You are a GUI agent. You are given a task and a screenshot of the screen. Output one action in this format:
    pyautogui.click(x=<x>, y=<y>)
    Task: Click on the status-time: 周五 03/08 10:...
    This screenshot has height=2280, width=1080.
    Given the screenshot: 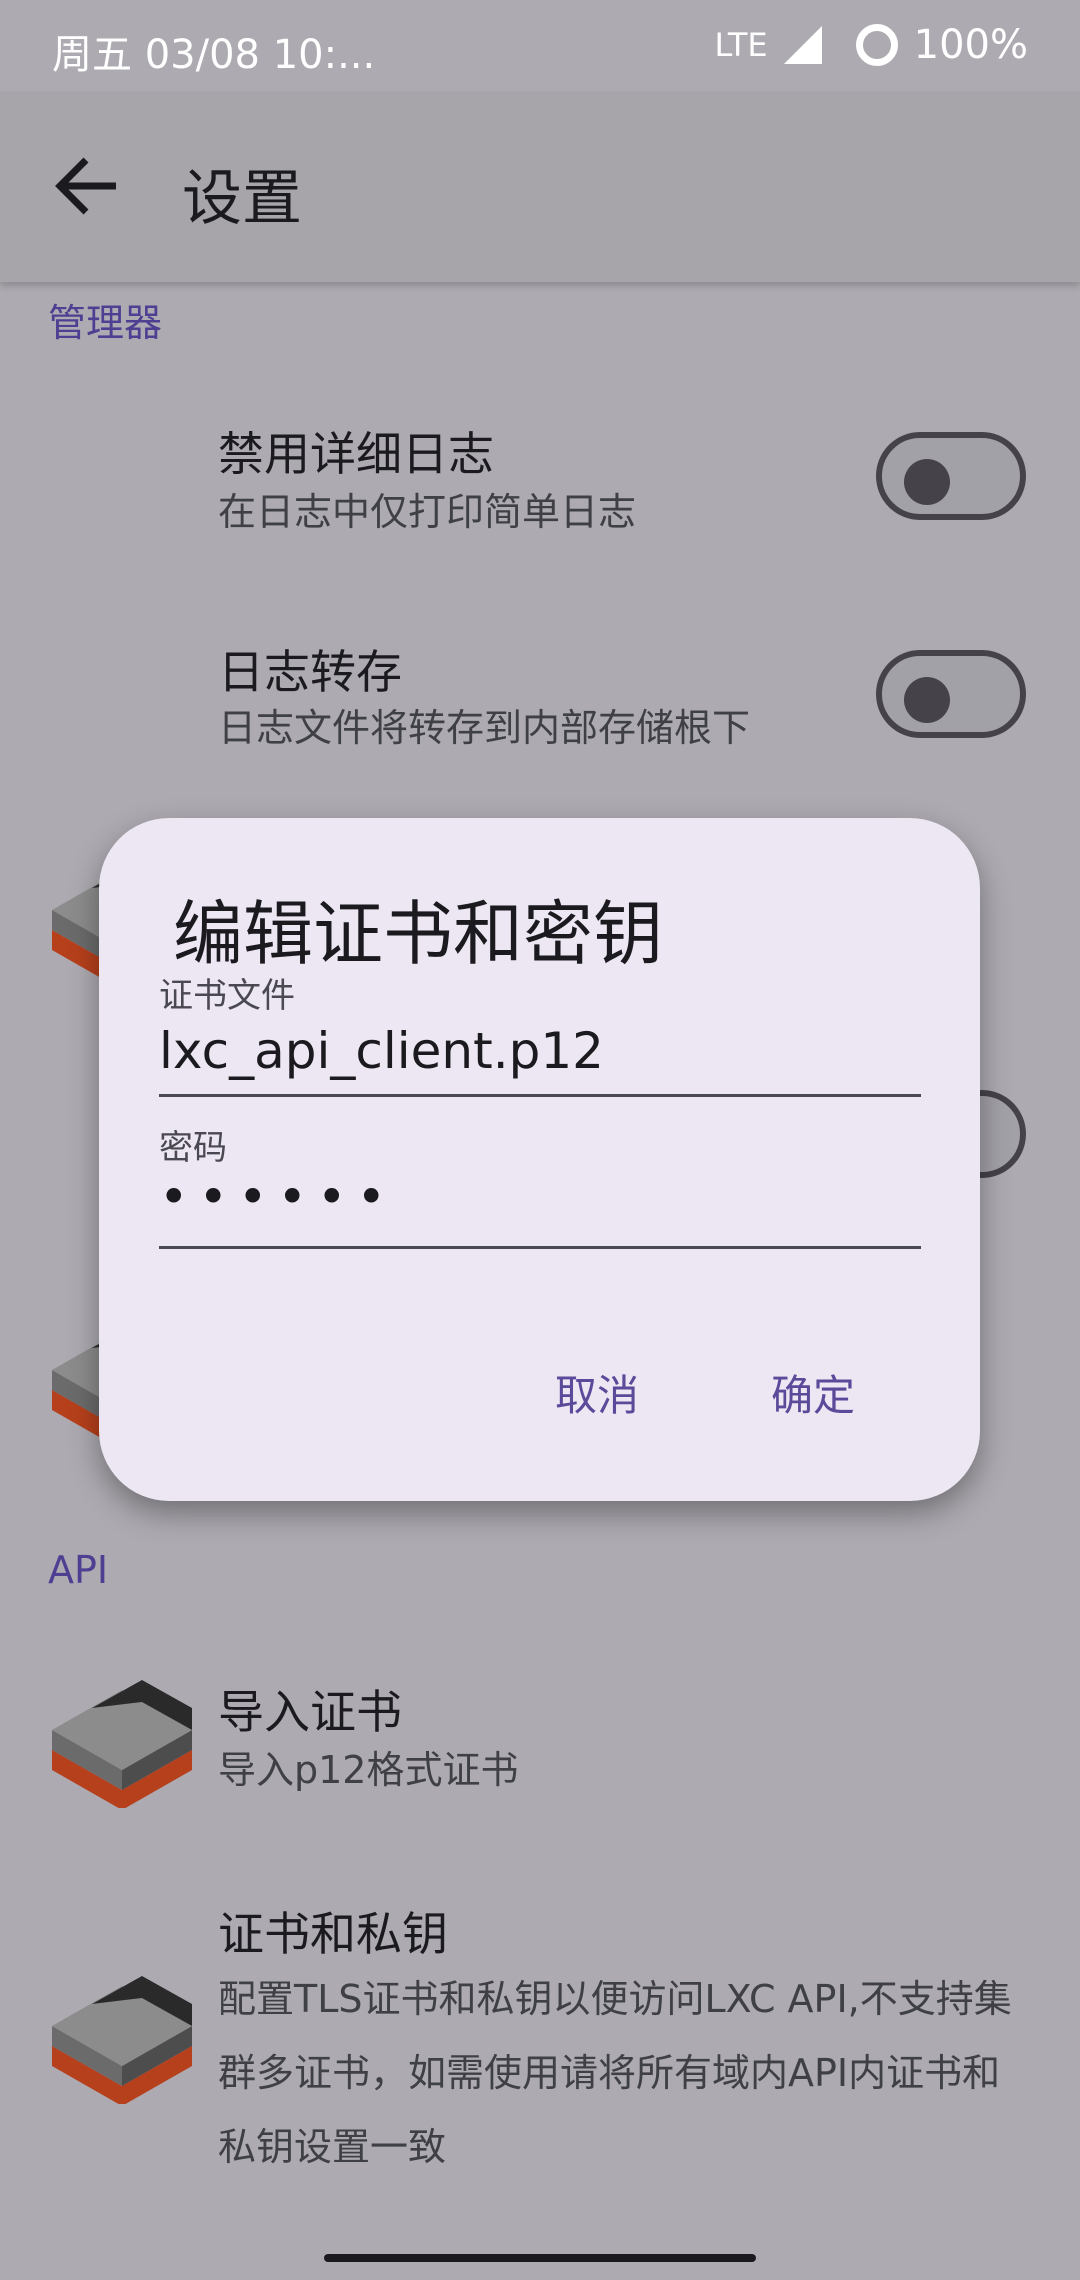 What is the action you would take?
    pyautogui.click(x=214, y=55)
    